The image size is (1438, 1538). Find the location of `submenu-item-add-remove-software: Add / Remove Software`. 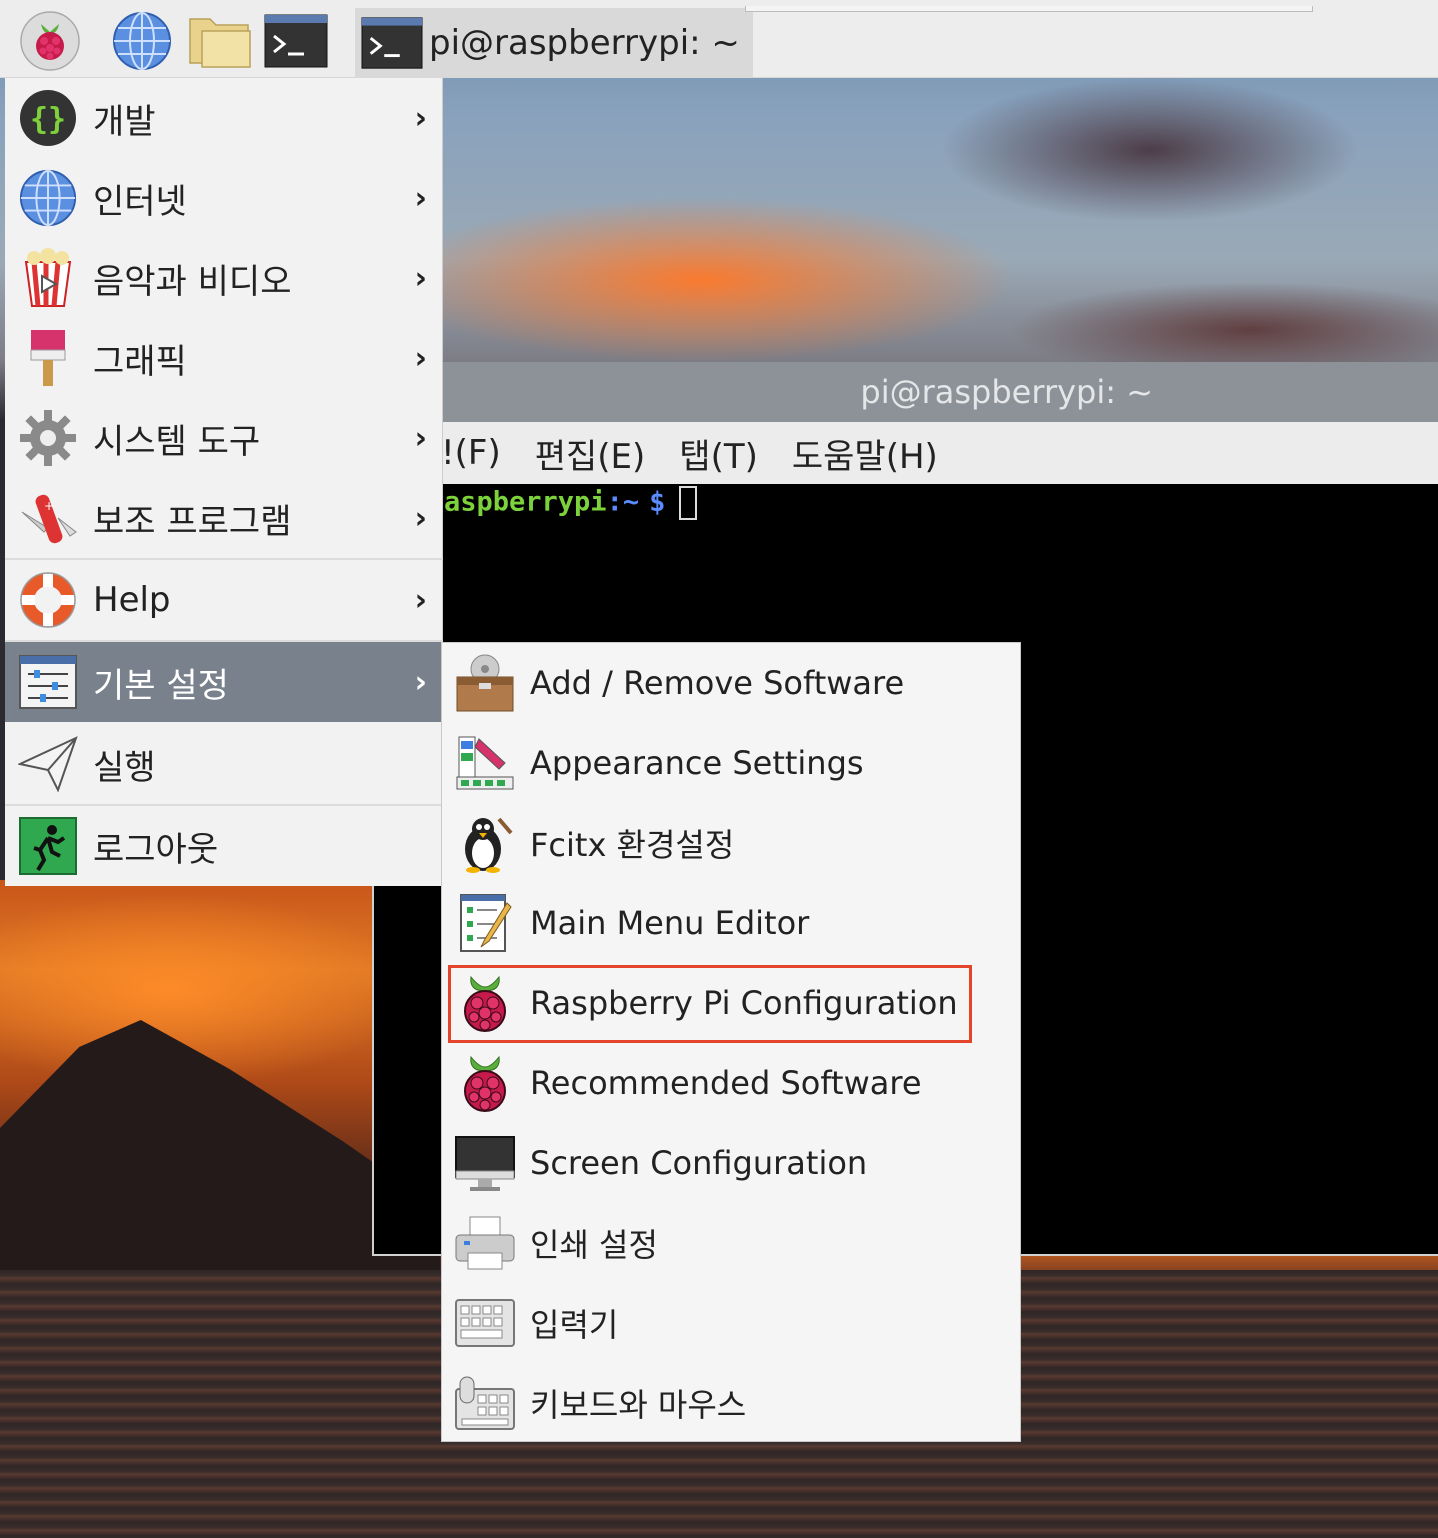

submenu-item-add-remove-software: Add / Remove Software is located at coordinates (732, 683).